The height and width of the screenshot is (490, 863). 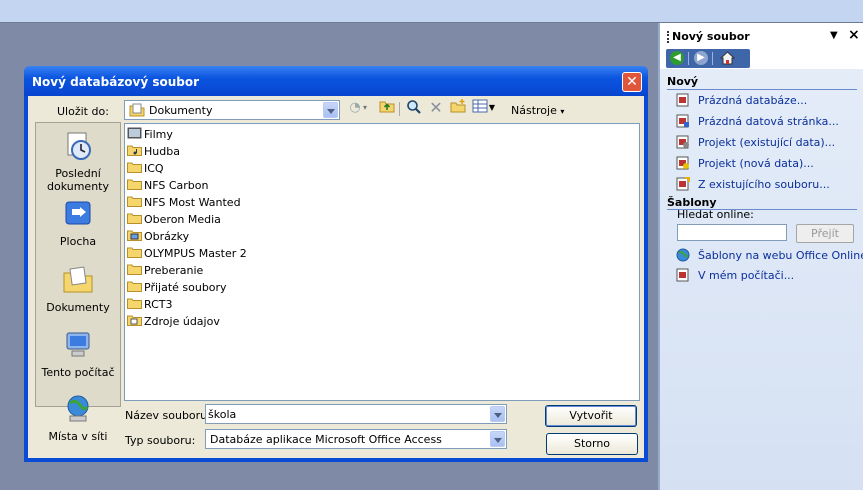 I want to click on create-button: Vytvořit, so click(x=591, y=416).